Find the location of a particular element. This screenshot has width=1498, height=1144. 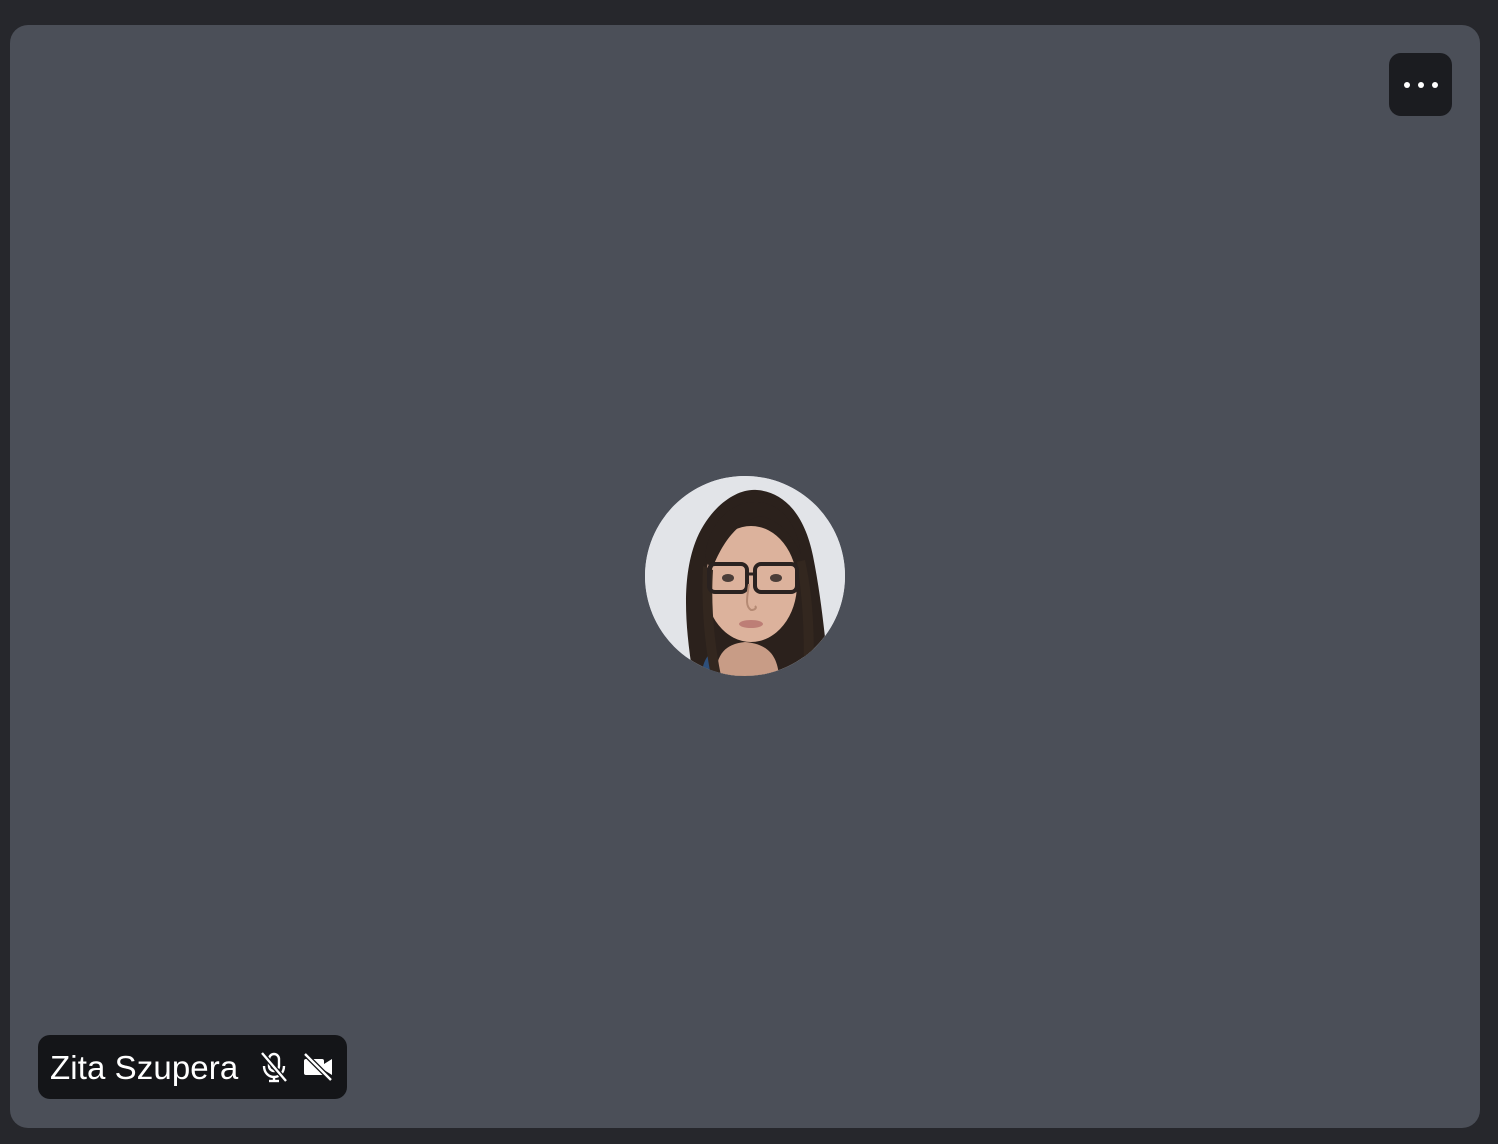

participant-name-tag: Zita Szupera is located at coordinates (193, 1067).